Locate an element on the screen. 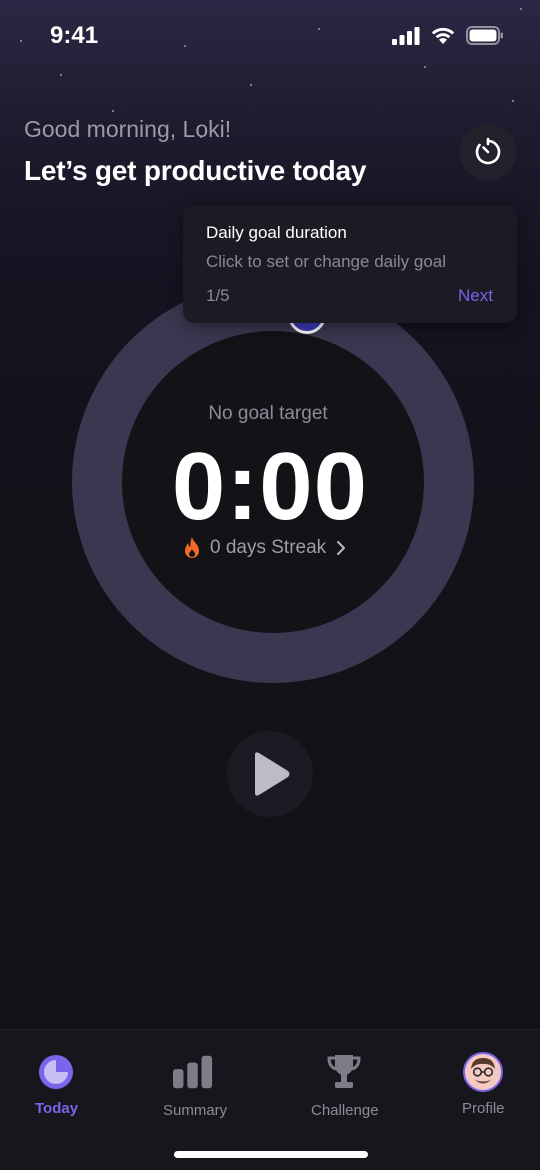 The width and height of the screenshot is (540, 1170). avatar is located at coordinates (483, 1072).